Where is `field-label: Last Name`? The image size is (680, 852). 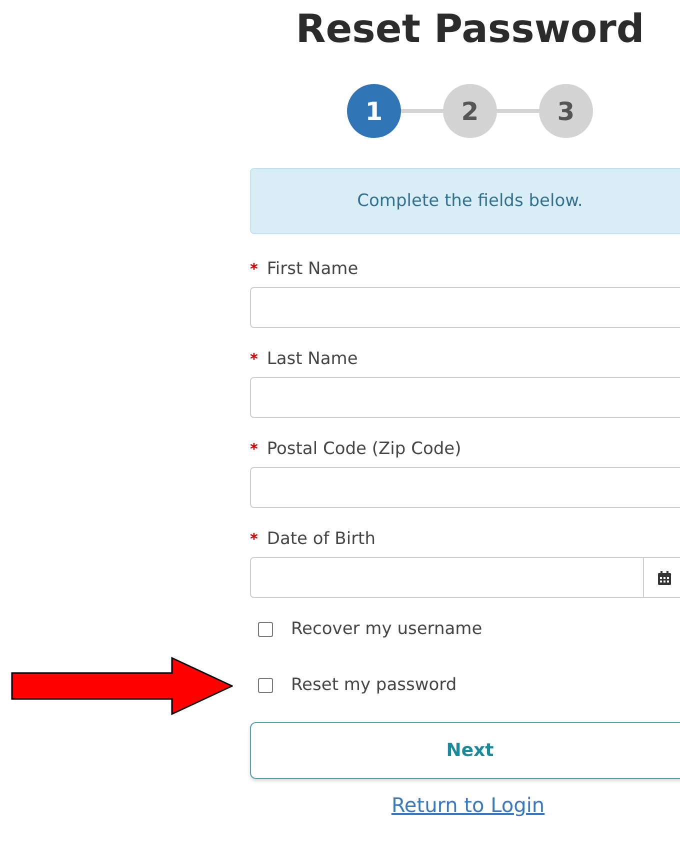 field-label: Last Name is located at coordinates (312, 359).